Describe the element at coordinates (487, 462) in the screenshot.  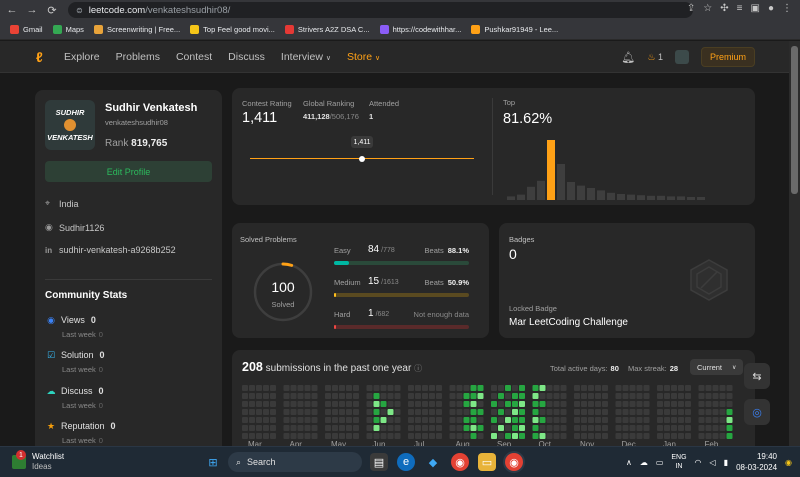
I see `file-explorer-icon: ▭` at that location.